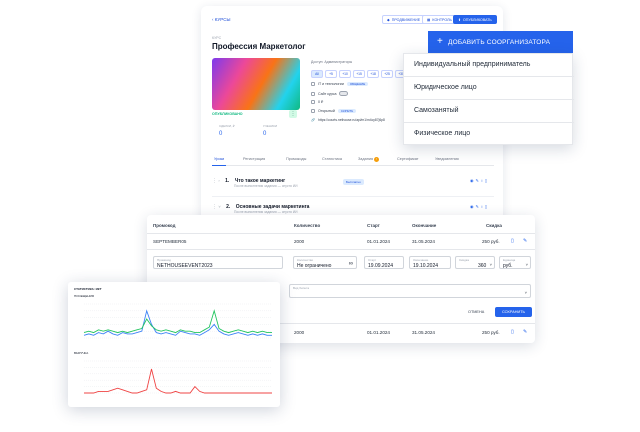 The height and width of the screenshot is (432, 640). I want to click on tab-promocodes: Промокоды, so click(296, 159).